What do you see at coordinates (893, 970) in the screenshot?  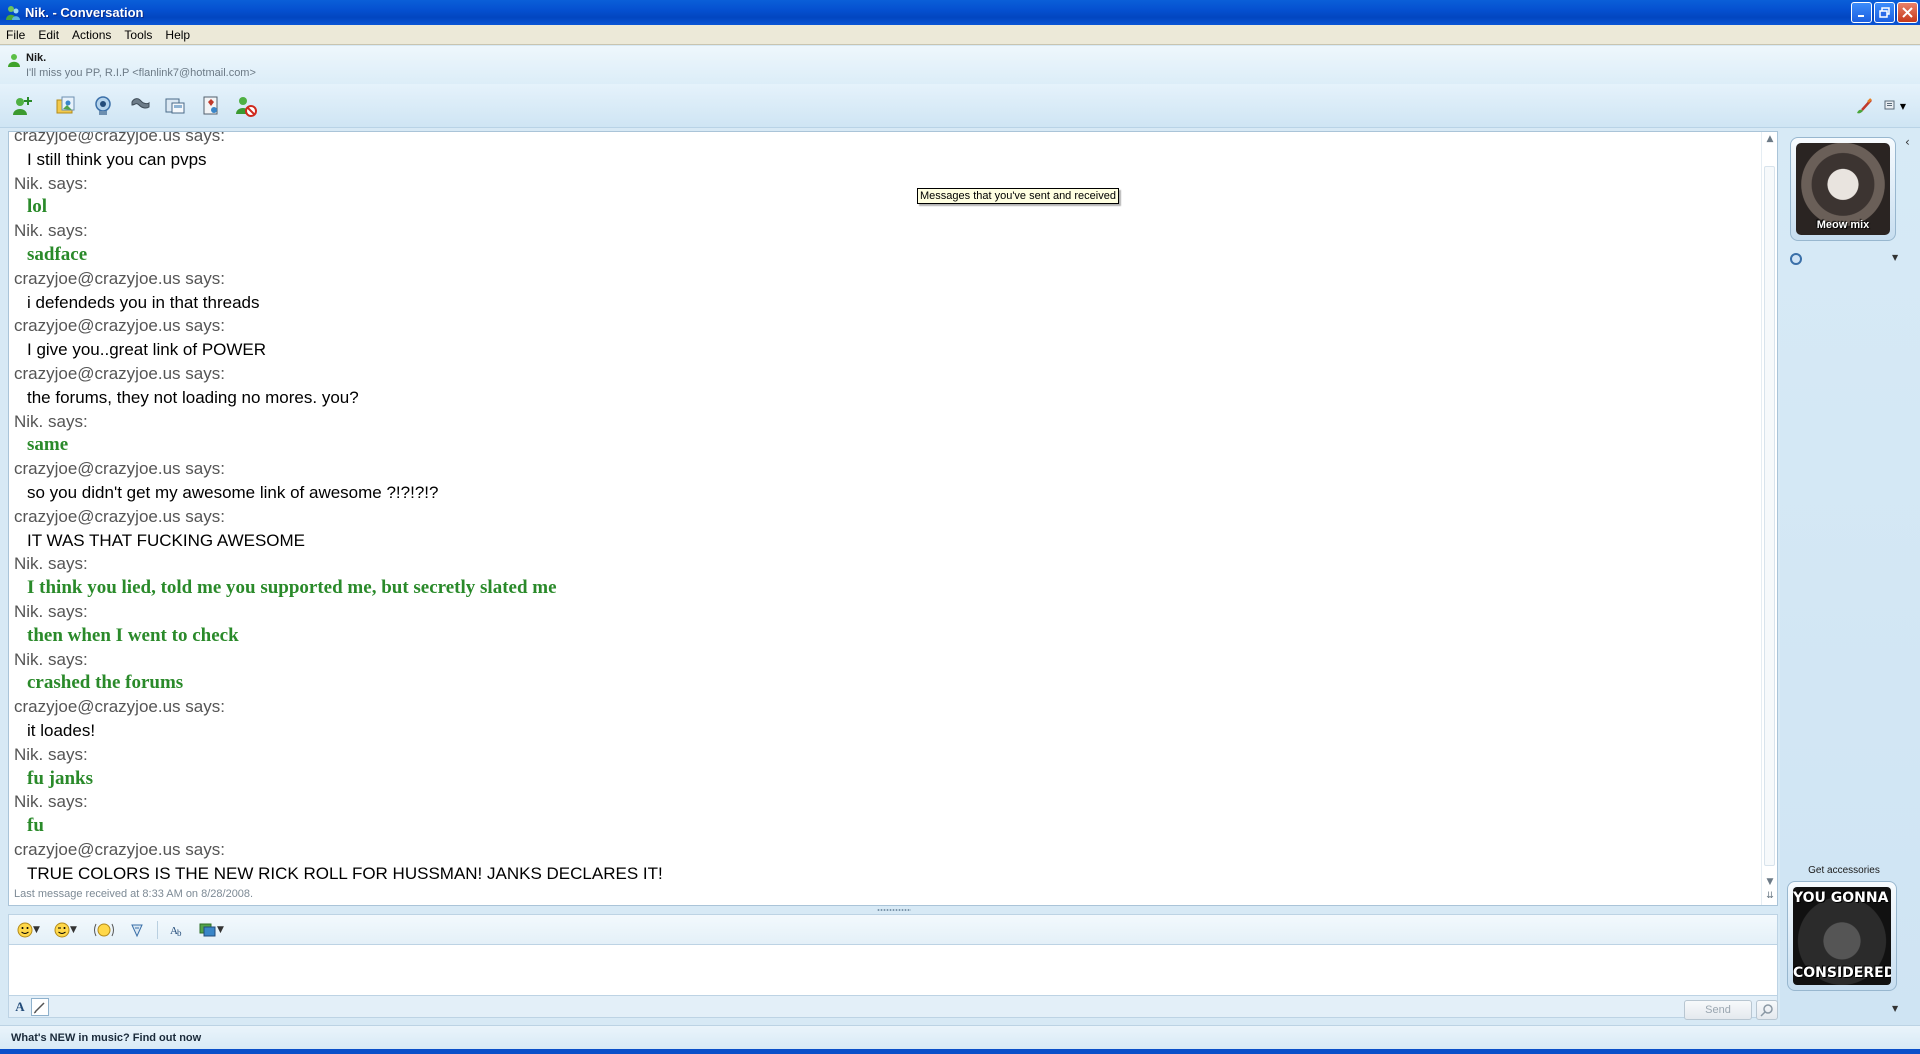 I see `message-input` at bounding box center [893, 970].